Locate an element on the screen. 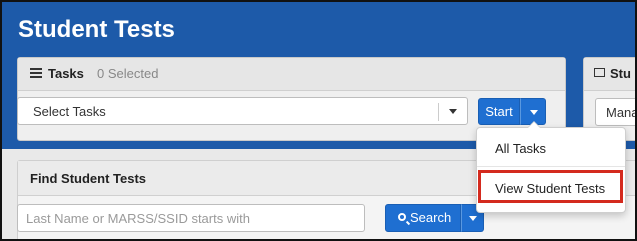 This screenshot has height=241, width=637. select-tasks-text: Select Tasks is located at coordinates (69, 111).